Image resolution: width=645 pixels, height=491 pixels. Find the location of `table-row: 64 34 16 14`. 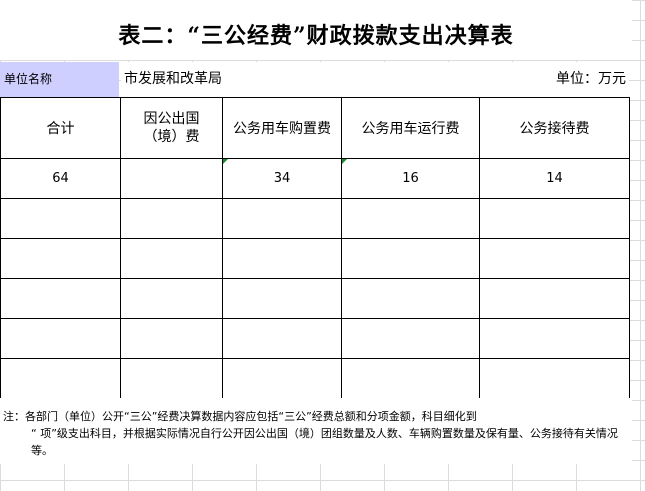

table-row: 64 34 16 14 is located at coordinates (315, 178).